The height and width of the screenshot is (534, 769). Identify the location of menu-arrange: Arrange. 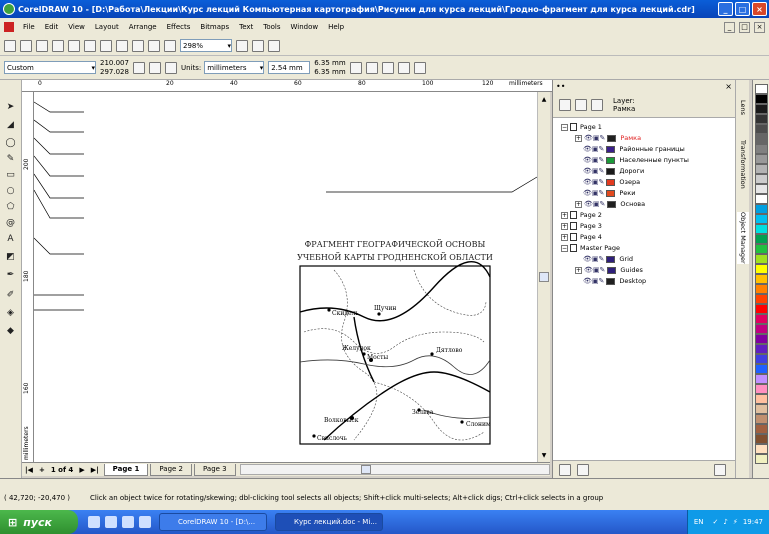
(143, 27).